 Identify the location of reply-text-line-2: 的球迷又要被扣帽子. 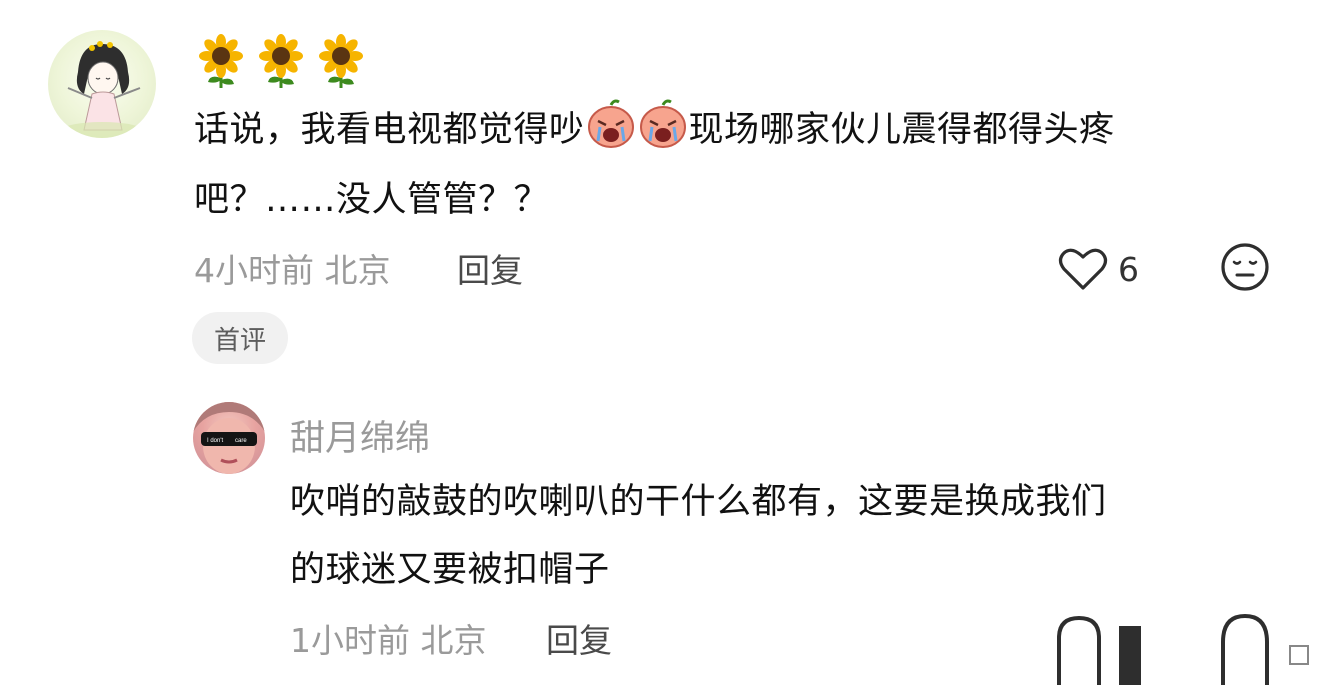
(450, 570).